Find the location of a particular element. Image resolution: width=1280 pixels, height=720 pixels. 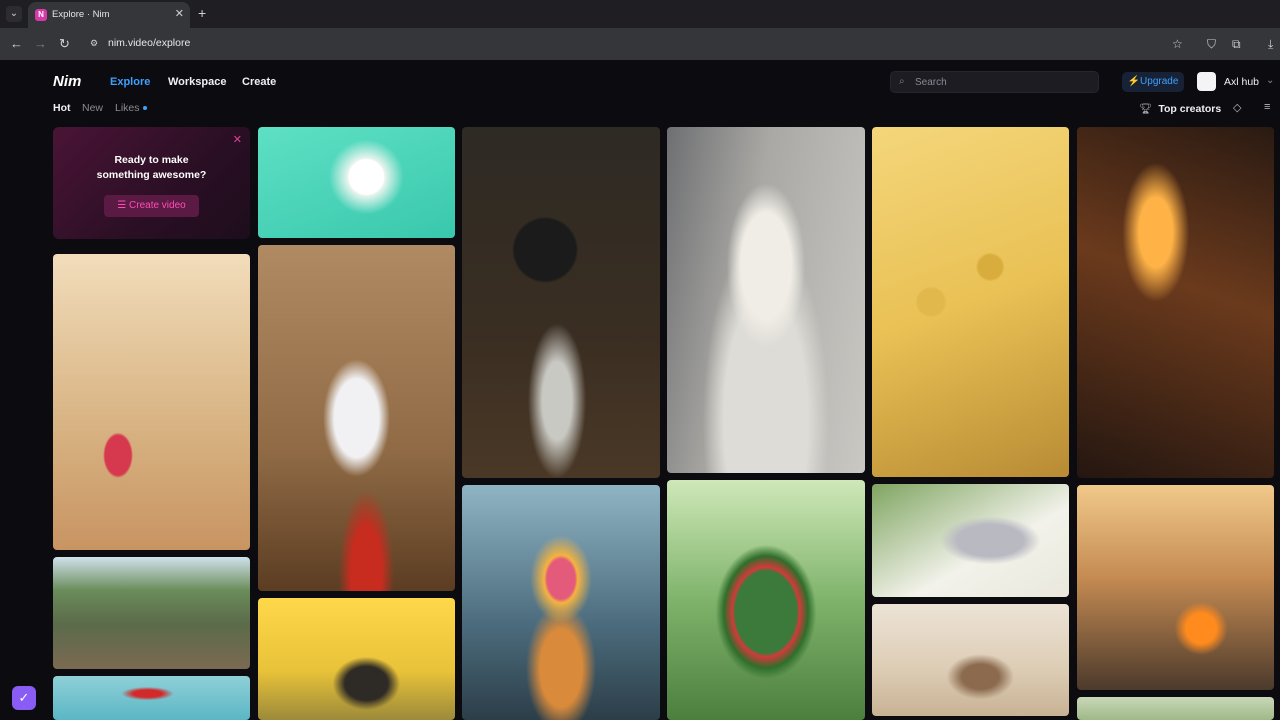

browser-toolbar: ← → ↻ ⚙ nim.video/explore ☆ ⛉ ⧉ ⤓ is located at coordinates (640, 44).